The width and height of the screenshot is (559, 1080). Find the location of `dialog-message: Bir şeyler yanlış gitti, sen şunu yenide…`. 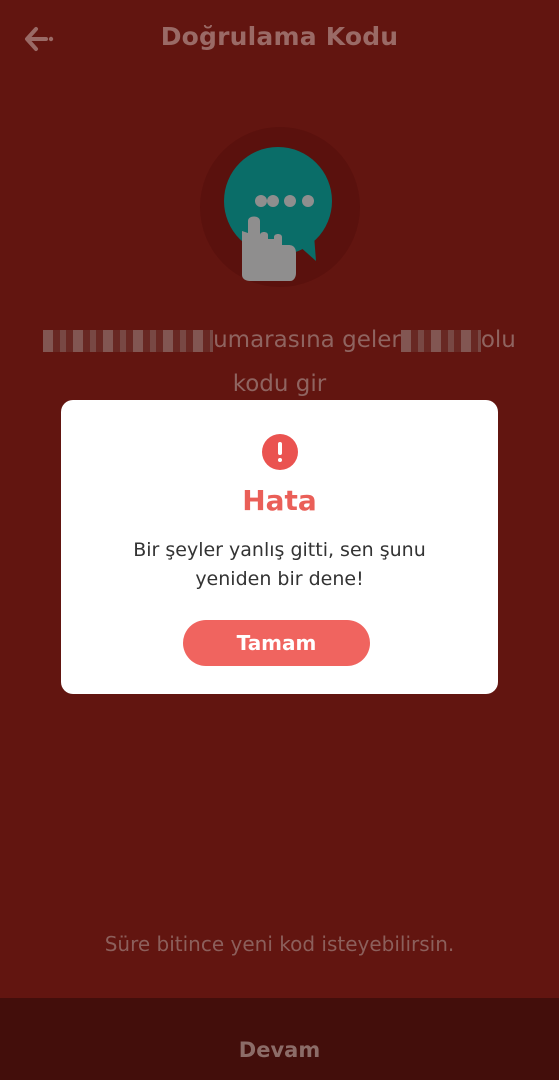

dialog-message: Bir şeyler yanlış gitti, sen şunu yenide… is located at coordinates (279, 565).